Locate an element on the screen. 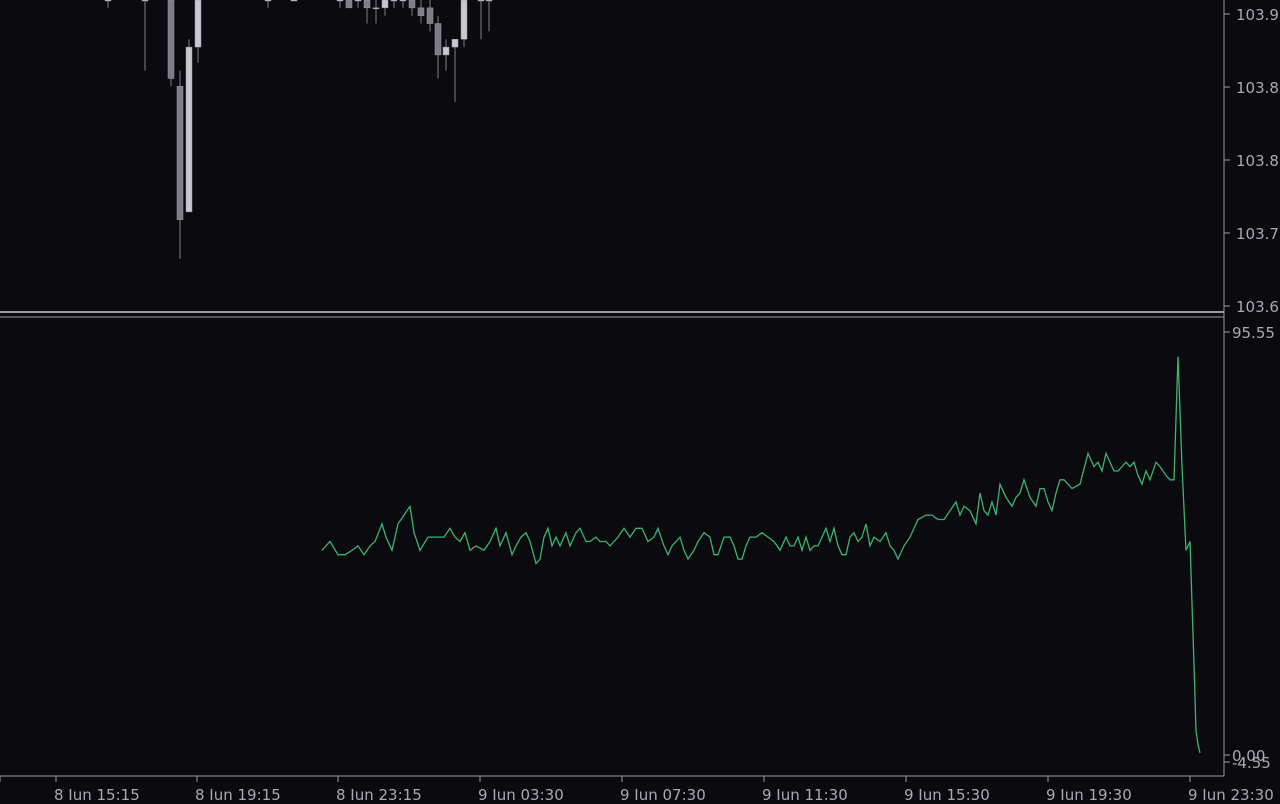  price-tick-label: 103.7 is located at coordinates (1257, 234).